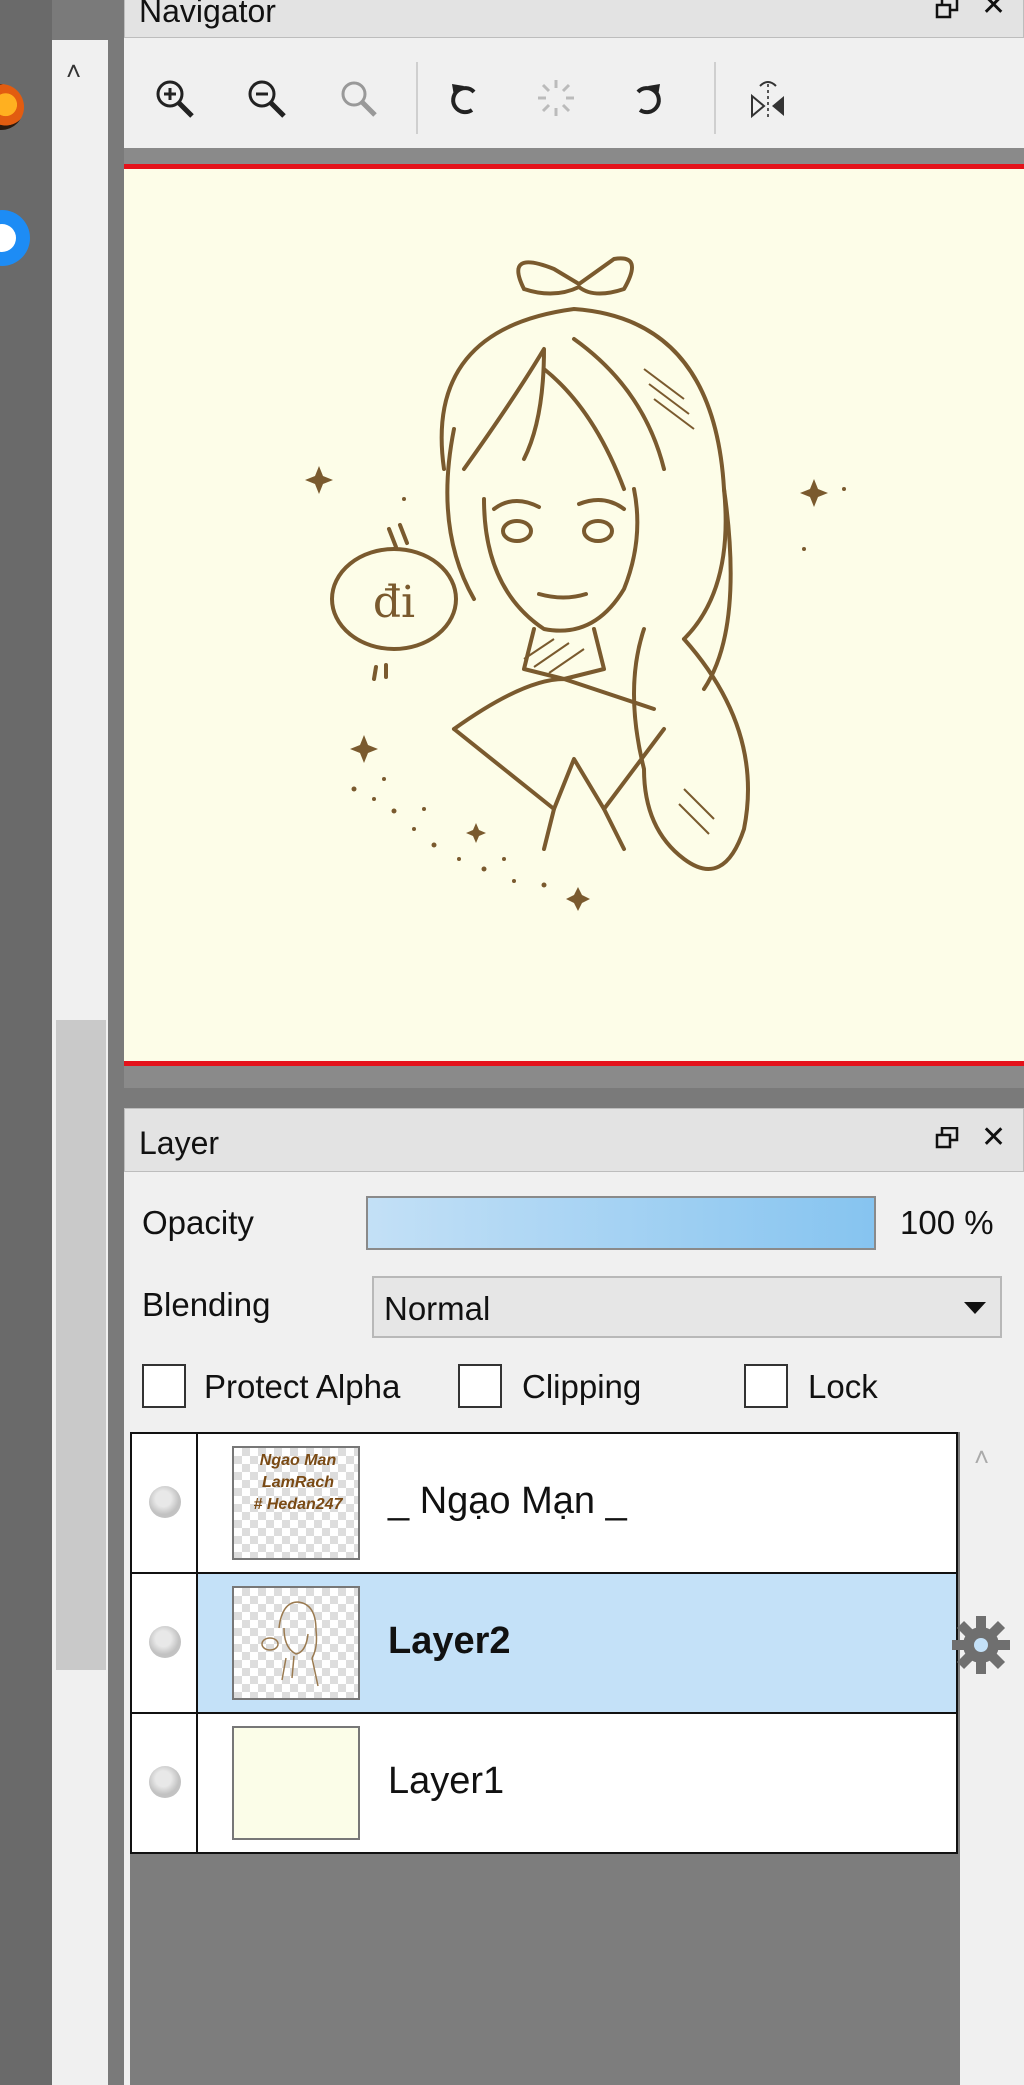 This screenshot has width=1024, height=2085. Describe the element at coordinates (298, 1460) in the screenshot. I see `thumbnail-text-line: Ngao Man` at that location.